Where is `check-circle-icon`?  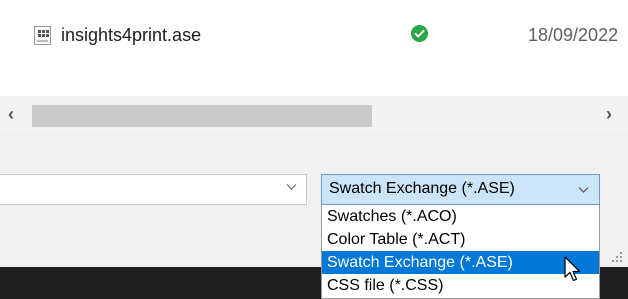
check-circle-icon is located at coordinates (419, 33).